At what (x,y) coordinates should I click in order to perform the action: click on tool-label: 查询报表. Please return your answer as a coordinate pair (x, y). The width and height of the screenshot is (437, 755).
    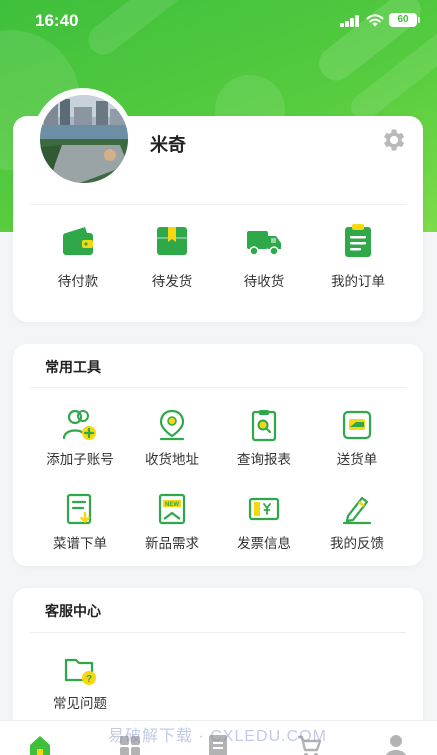
    Looking at the image, I should click on (264, 460).